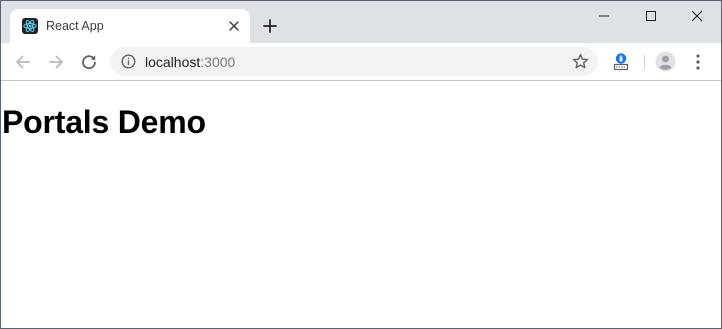 This screenshot has width=722, height=329. What do you see at coordinates (604, 16) in the screenshot?
I see `minimize-icon` at bounding box center [604, 16].